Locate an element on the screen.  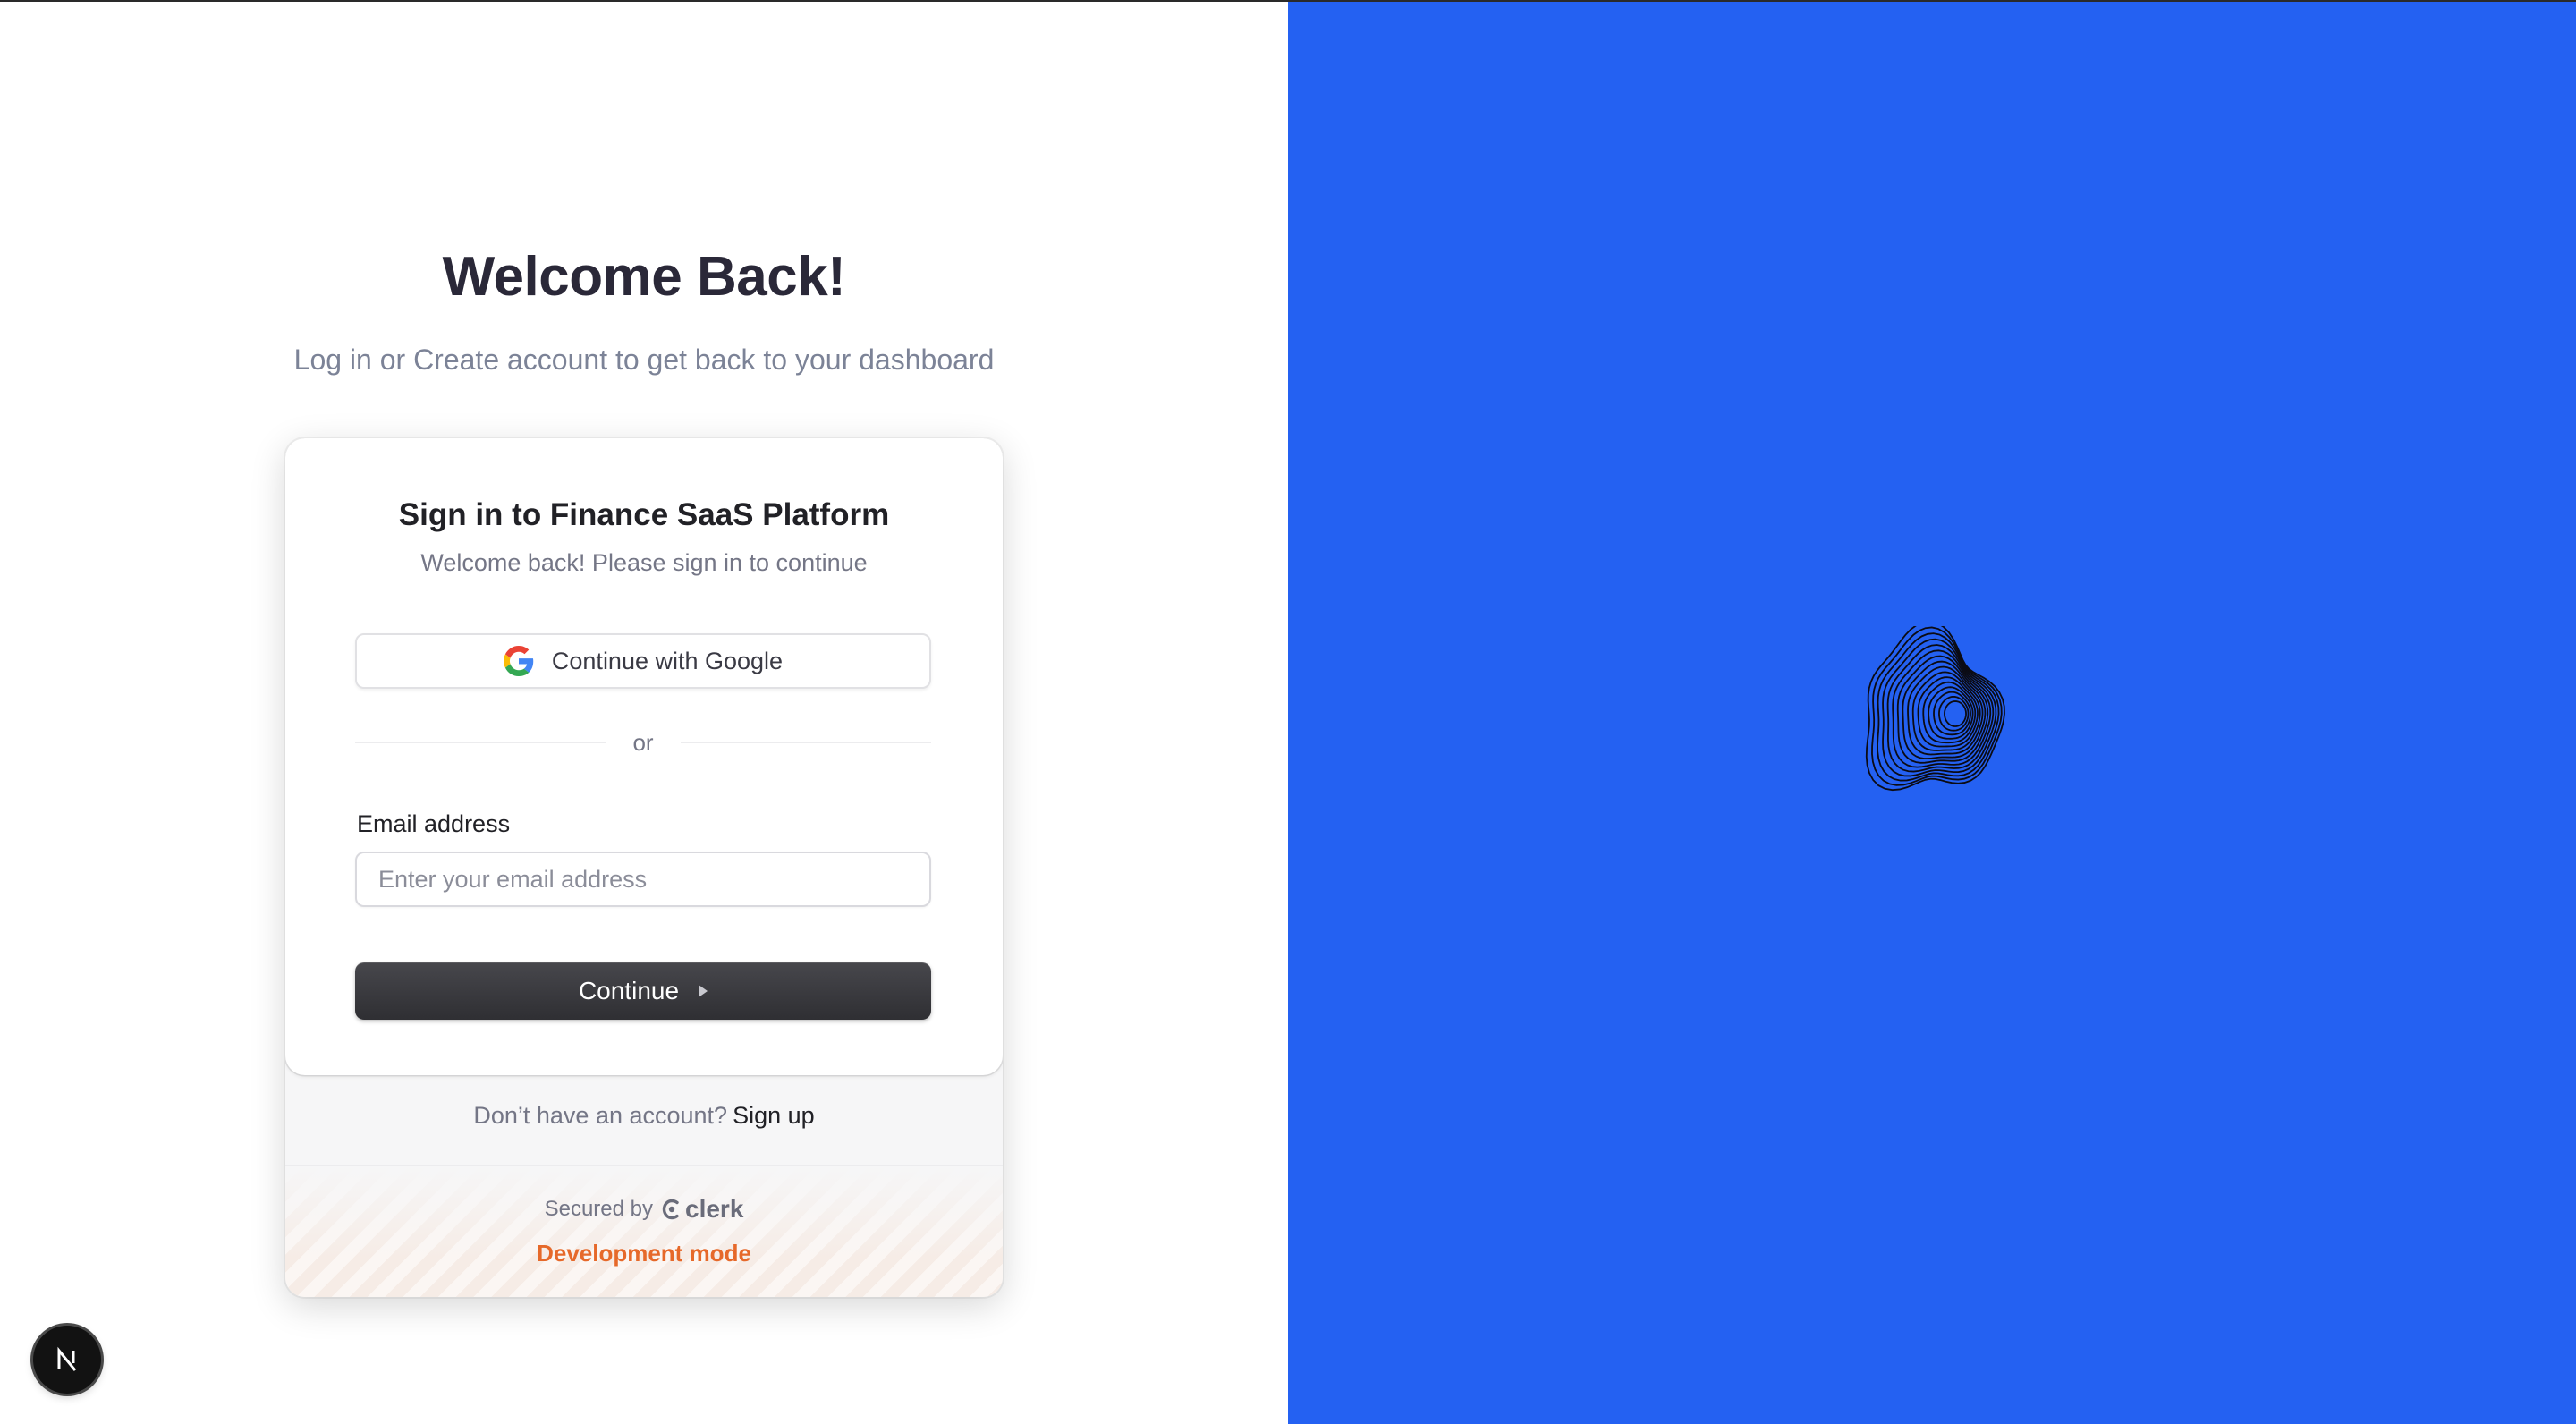
continue-button: Continue is located at coordinates (643, 991).